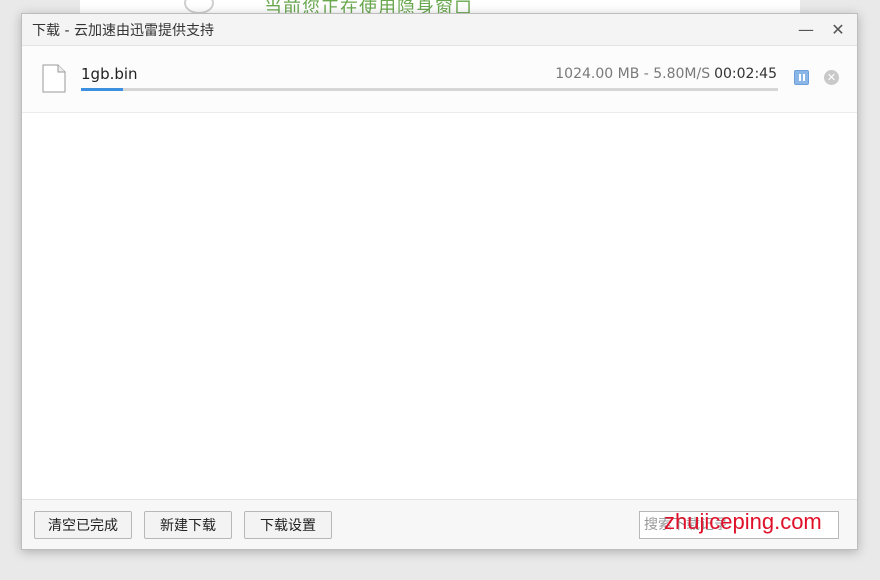  What do you see at coordinates (429, 89) in the screenshot?
I see `progress-bar` at bounding box center [429, 89].